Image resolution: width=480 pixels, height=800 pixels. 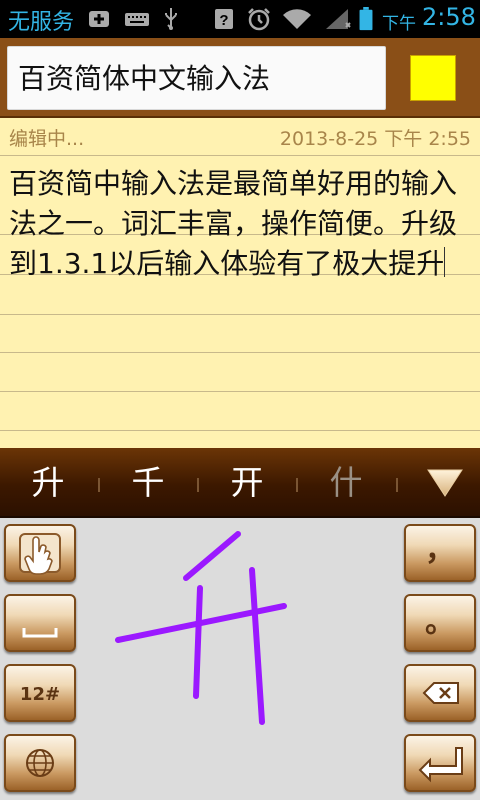 I want to click on number-mode-key: 12#, so click(x=40, y=693).